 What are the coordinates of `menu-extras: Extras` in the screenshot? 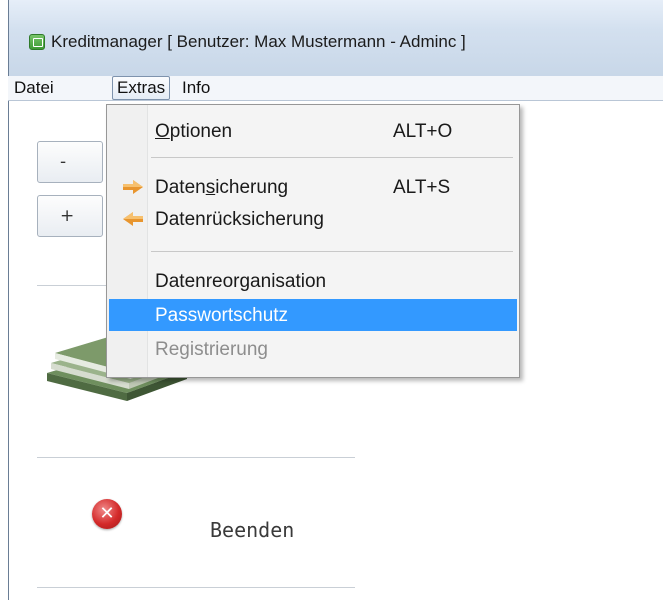 It's located at (141, 88).